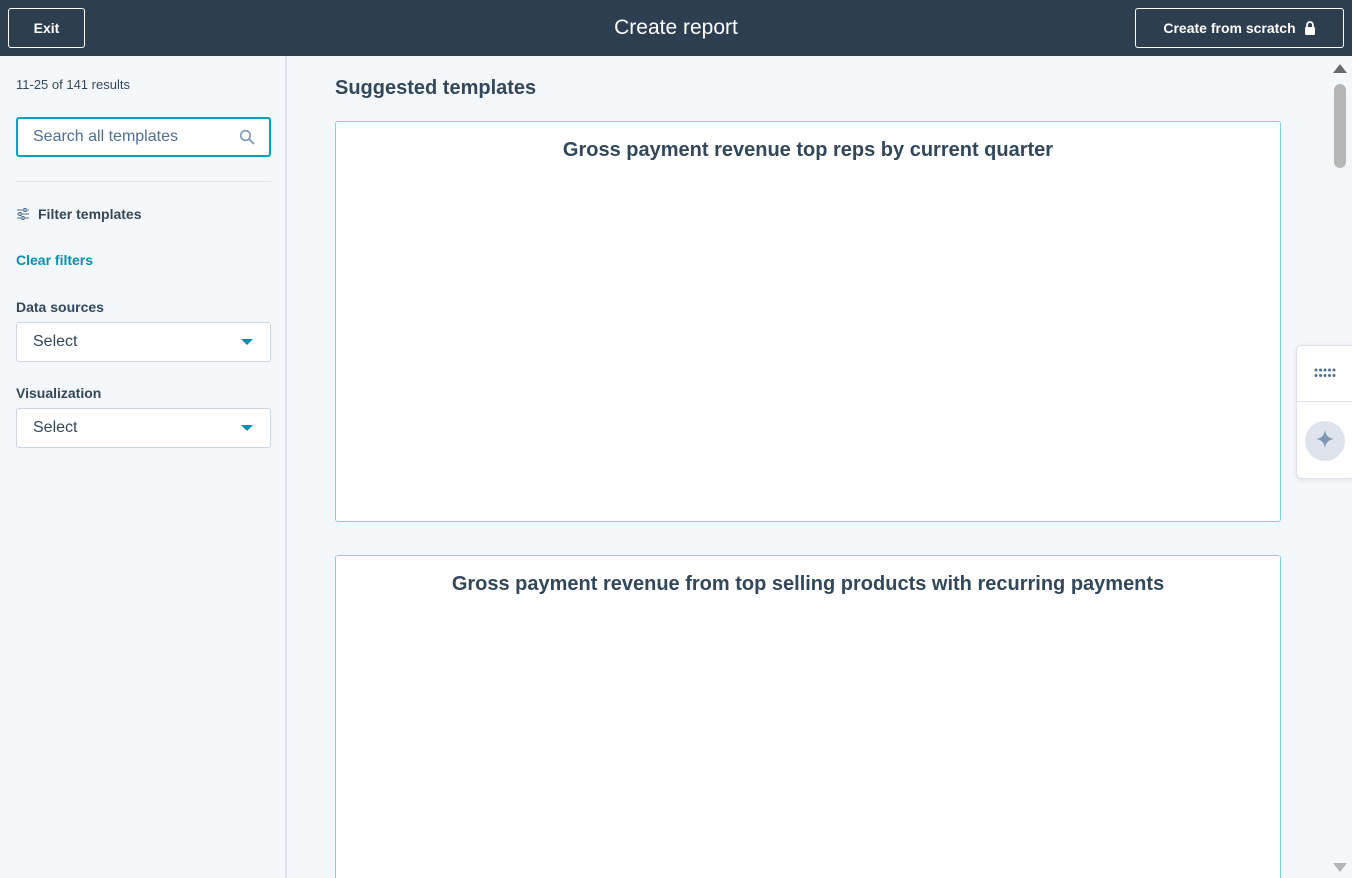 Image resolution: width=1352 pixels, height=878 pixels. I want to click on visualization-label: Visualization, so click(59, 393).